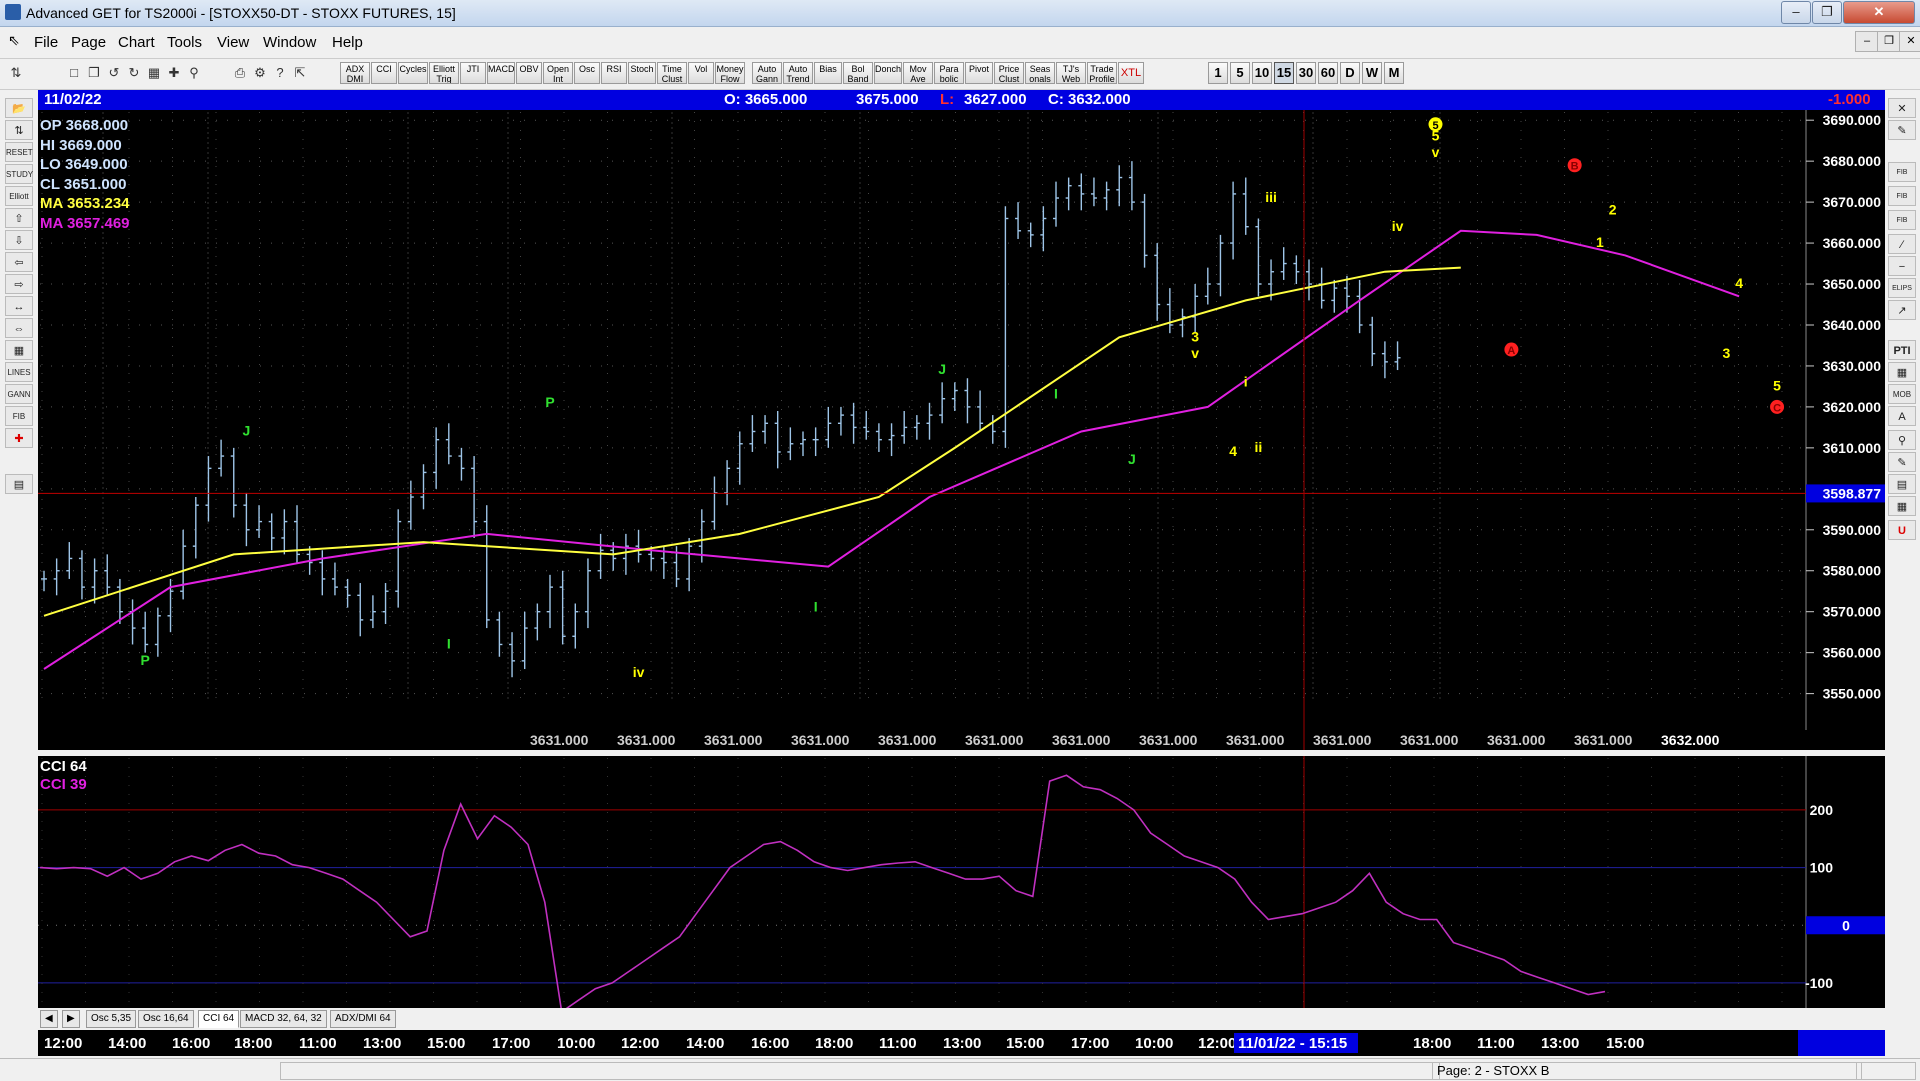 Image resolution: width=1920 pixels, height=1081 pixels. What do you see at coordinates (413, 73) in the screenshot?
I see `study-button-2: Cycles` at bounding box center [413, 73].